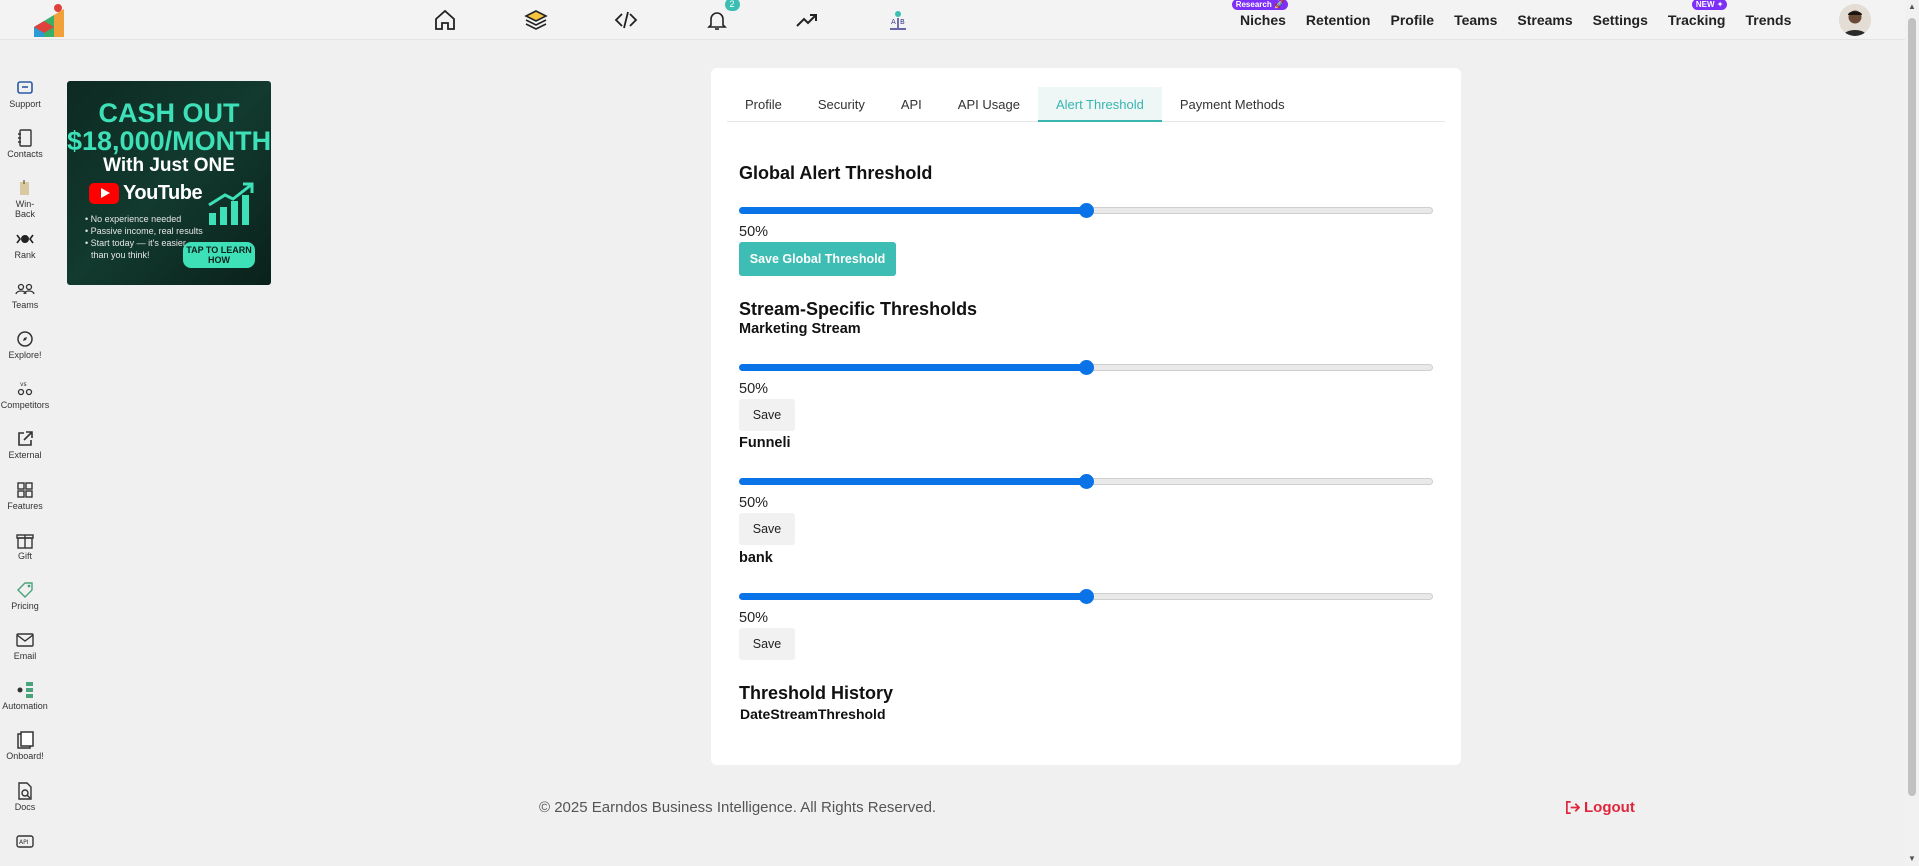 This screenshot has height=866, width=1919. I want to click on sidebar-item-winback: Win- Back, so click(25, 203).